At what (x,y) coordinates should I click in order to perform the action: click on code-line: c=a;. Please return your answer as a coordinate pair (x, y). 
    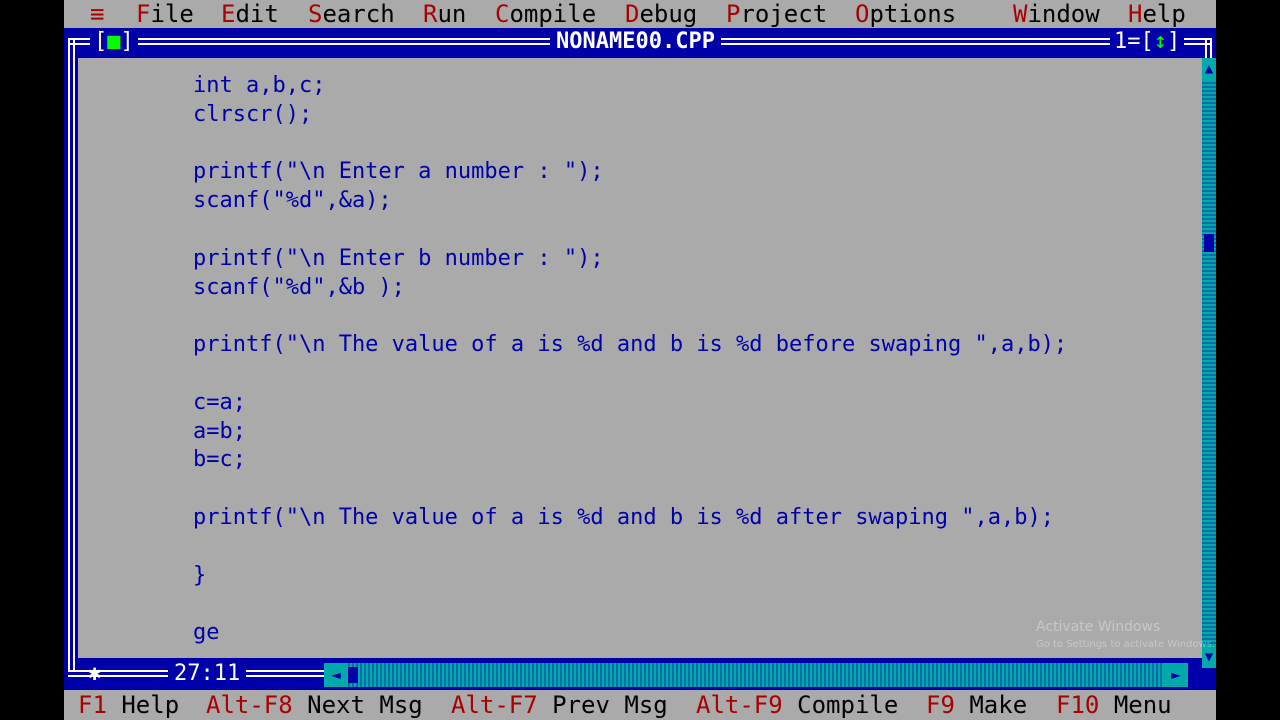
    Looking at the image, I should click on (630, 403).